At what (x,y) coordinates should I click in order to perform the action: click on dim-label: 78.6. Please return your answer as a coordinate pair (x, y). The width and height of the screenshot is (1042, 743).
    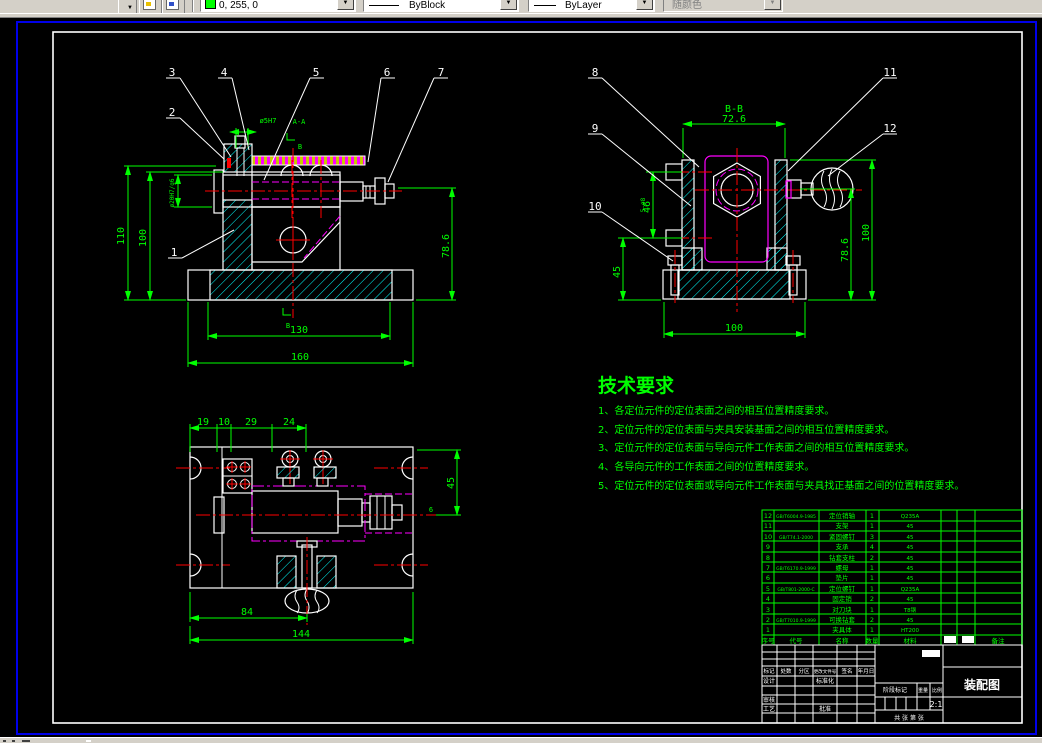
    Looking at the image, I should click on (845, 250).